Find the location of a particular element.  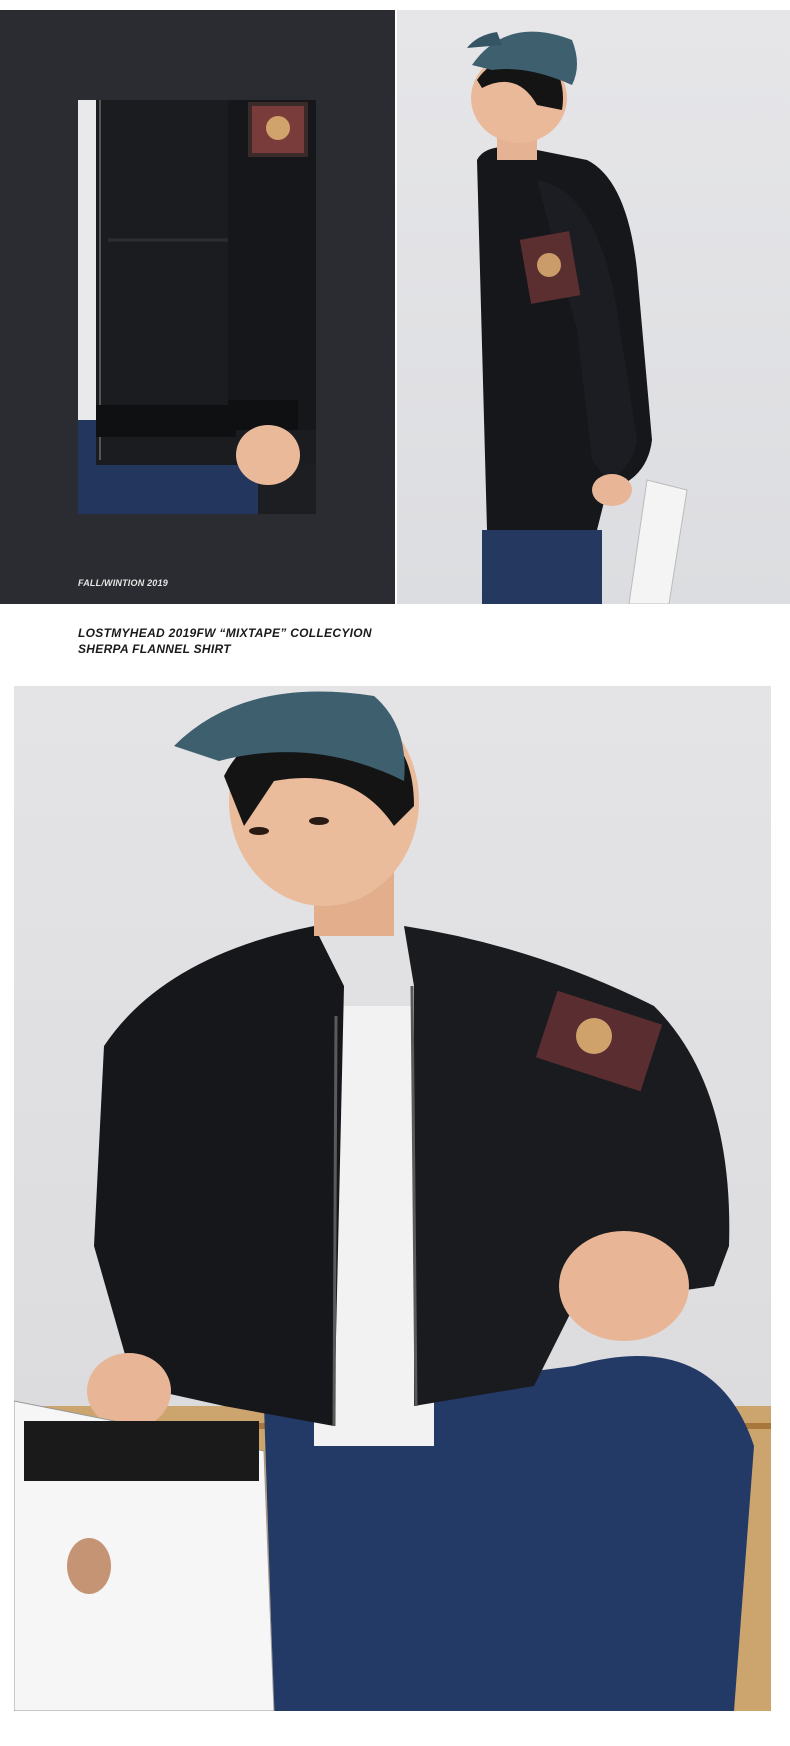

jacket-detail-illustration is located at coordinates (197, 307).